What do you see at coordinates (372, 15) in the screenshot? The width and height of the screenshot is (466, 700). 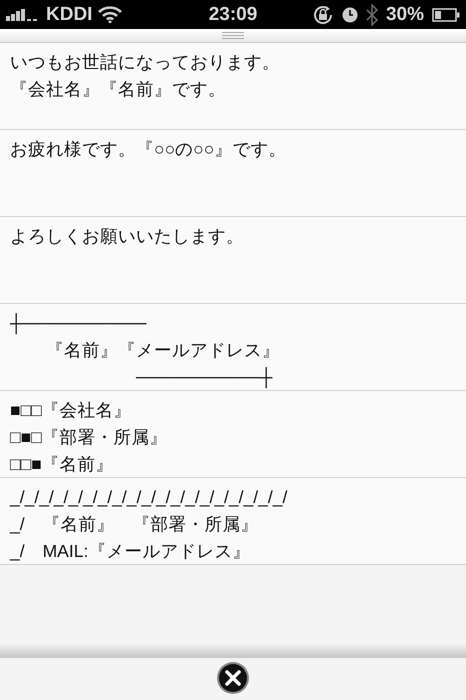 I see `bluetooth-icon` at bounding box center [372, 15].